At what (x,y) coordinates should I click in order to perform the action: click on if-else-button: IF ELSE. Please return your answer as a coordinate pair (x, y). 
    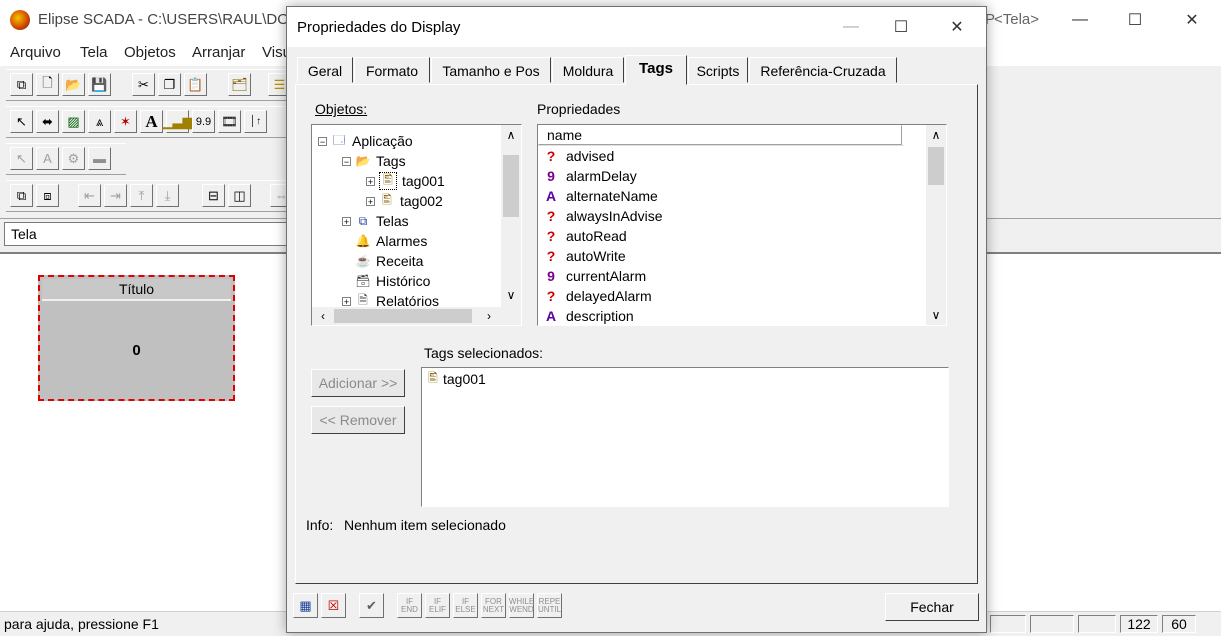
    Looking at the image, I should click on (465, 605).